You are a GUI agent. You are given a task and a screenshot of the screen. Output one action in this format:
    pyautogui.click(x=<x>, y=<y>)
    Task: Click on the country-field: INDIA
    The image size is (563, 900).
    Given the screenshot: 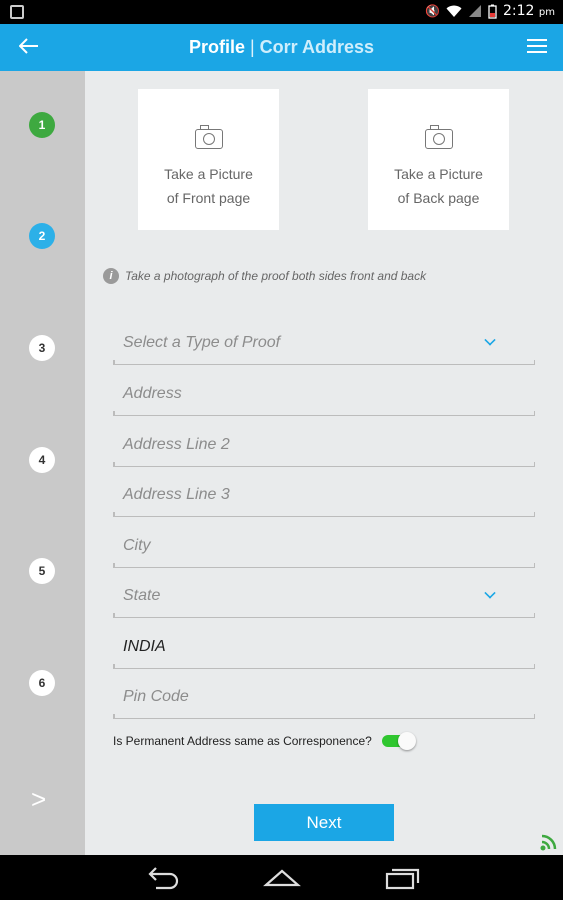 What is the action you would take?
    pyautogui.click(x=324, y=647)
    